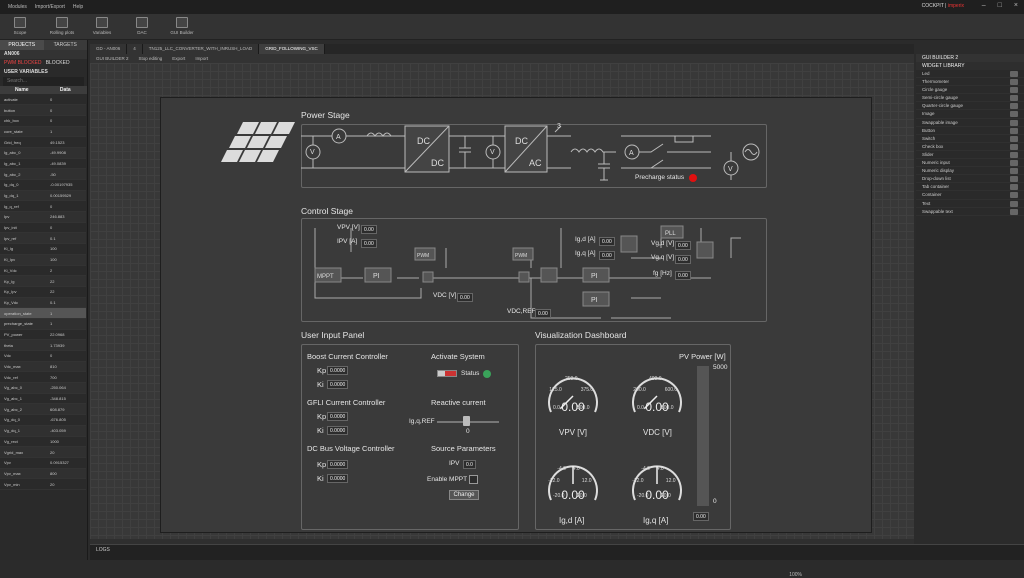  Describe the element at coordinates (43, 463) in the screenshot. I see `table-row: Vpv 0.0915327` at that location.